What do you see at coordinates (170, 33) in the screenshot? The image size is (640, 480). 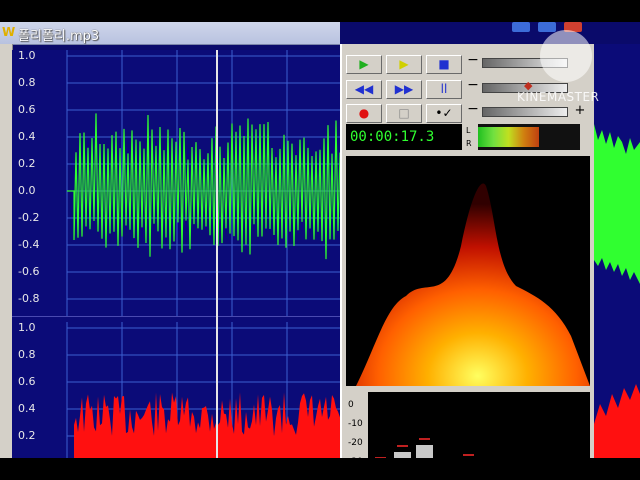 I see `title-bar: W 폴리폴리.mp3` at bounding box center [170, 33].